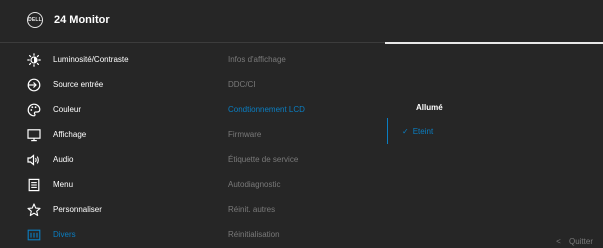  What do you see at coordinates (67, 109) in the screenshot?
I see `menu-label: Couleur` at bounding box center [67, 109].